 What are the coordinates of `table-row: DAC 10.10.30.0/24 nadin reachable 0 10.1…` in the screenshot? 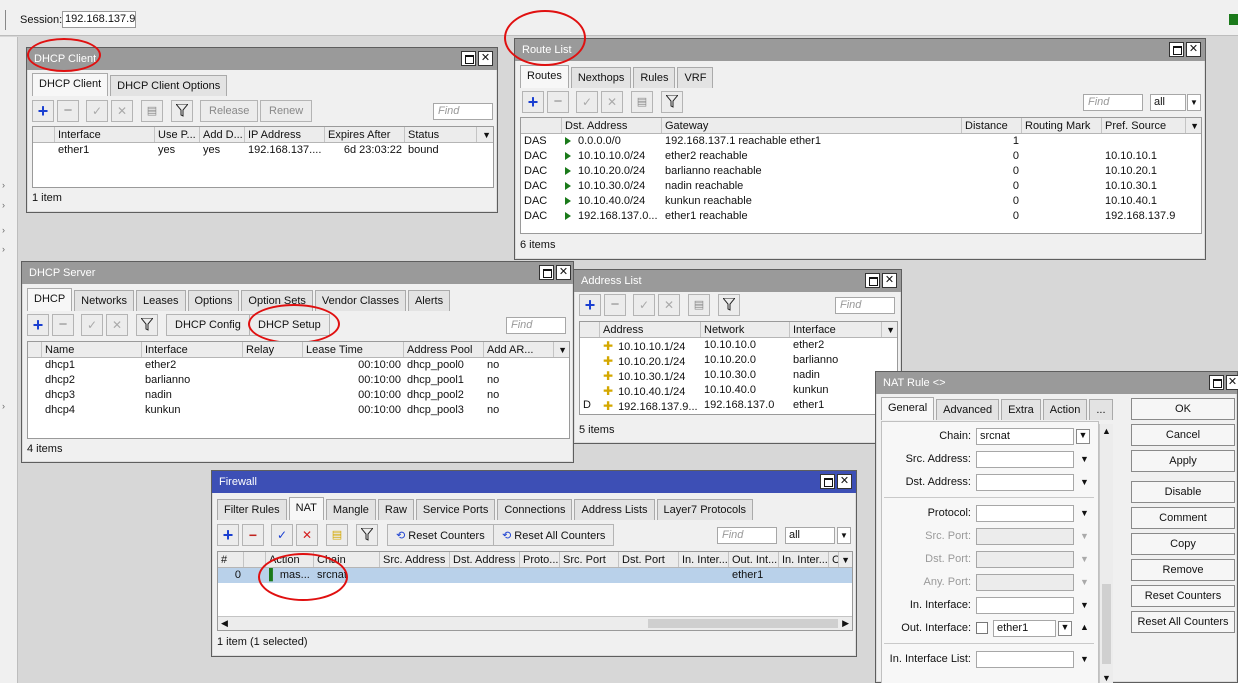 It's located at (861, 186).